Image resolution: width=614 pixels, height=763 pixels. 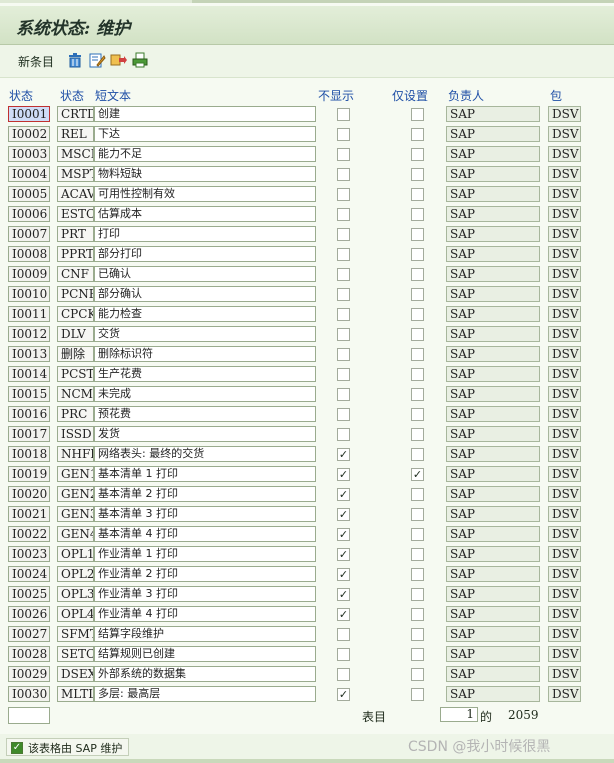 I want to click on status-code-cell: OPL1, so click(x=75, y=554).